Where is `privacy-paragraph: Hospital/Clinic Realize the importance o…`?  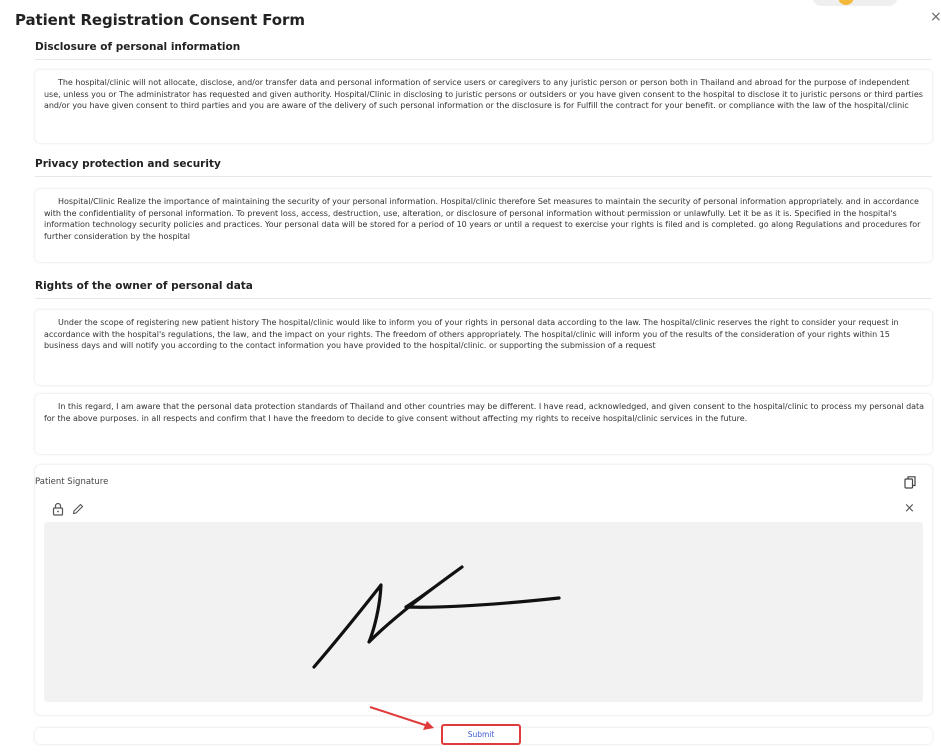 privacy-paragraph: Hospital/Clinic Realize the importance o… is located at coordinates (482, 219).